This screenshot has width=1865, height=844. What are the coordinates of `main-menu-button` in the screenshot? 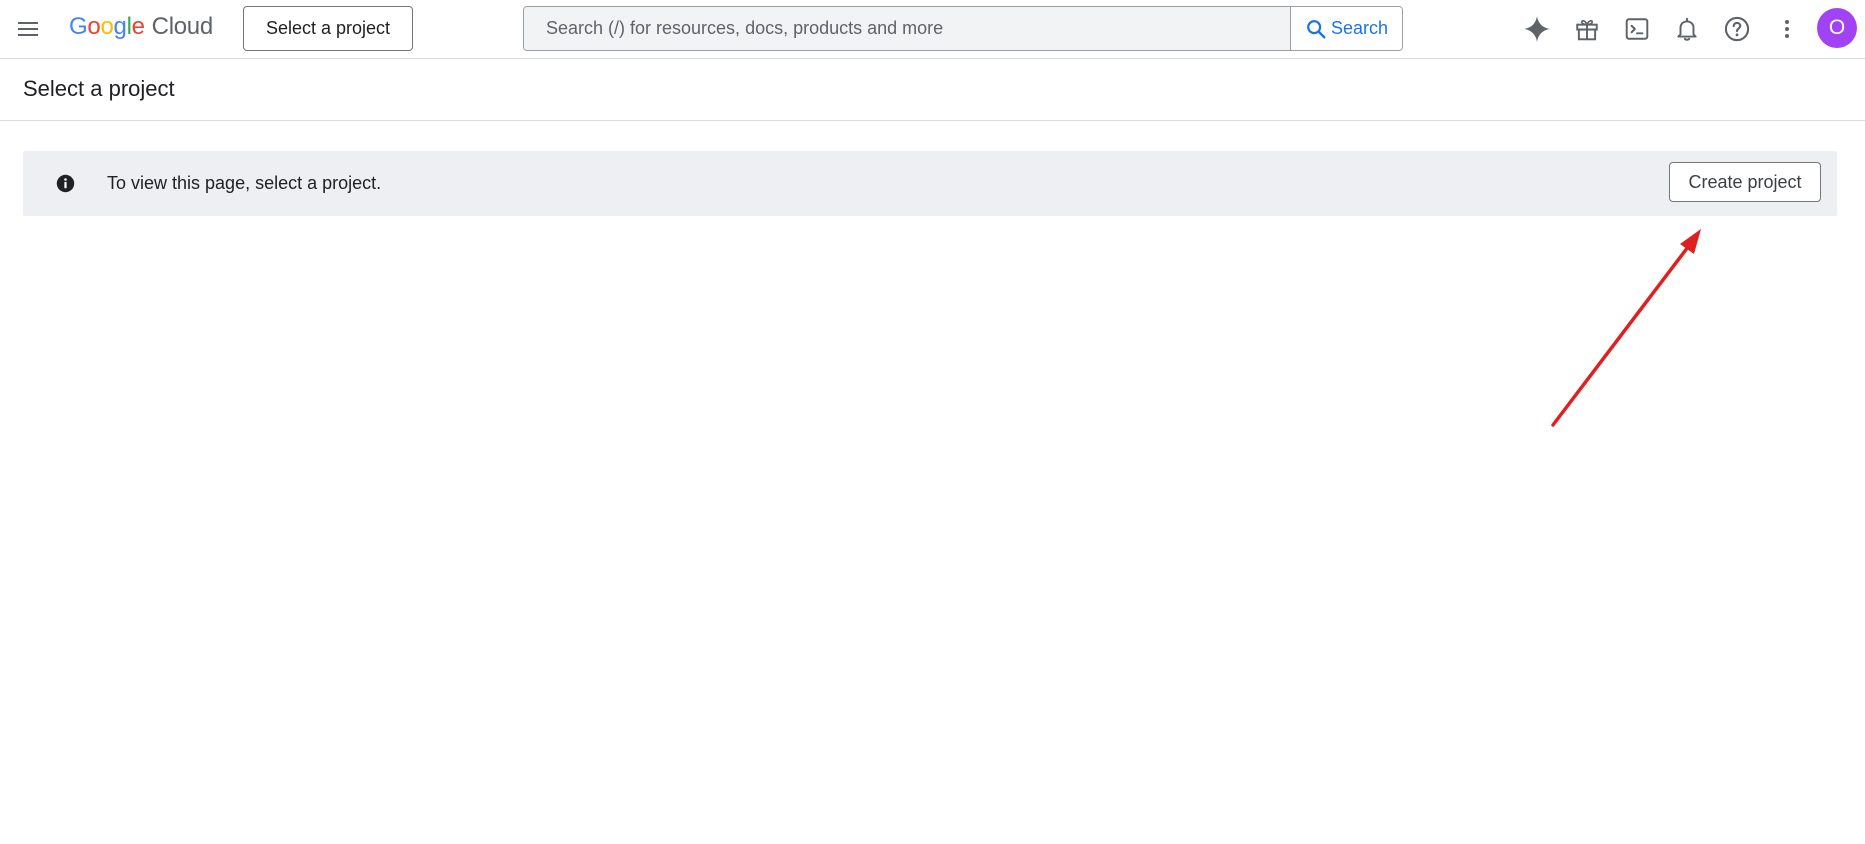 It's located at (28, 29).